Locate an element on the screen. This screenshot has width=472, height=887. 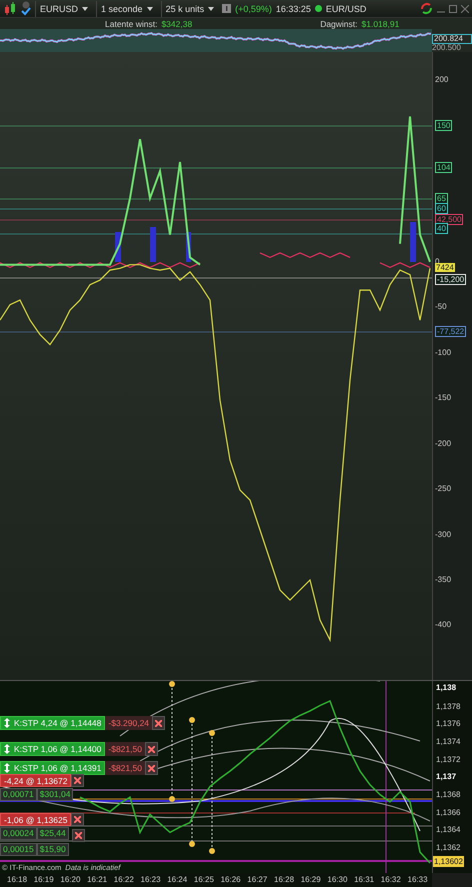
time-label: 16:22 is located at coordinates (124, 879).